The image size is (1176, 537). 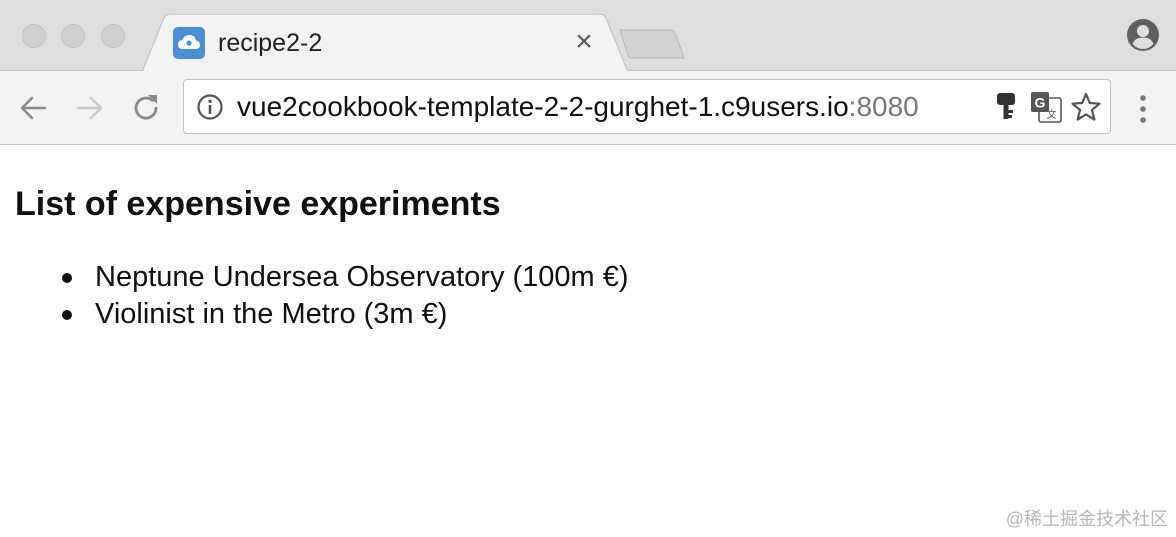 I want to click on watermark: @稀土掘金技术社区, so click(x=1086, y=519).